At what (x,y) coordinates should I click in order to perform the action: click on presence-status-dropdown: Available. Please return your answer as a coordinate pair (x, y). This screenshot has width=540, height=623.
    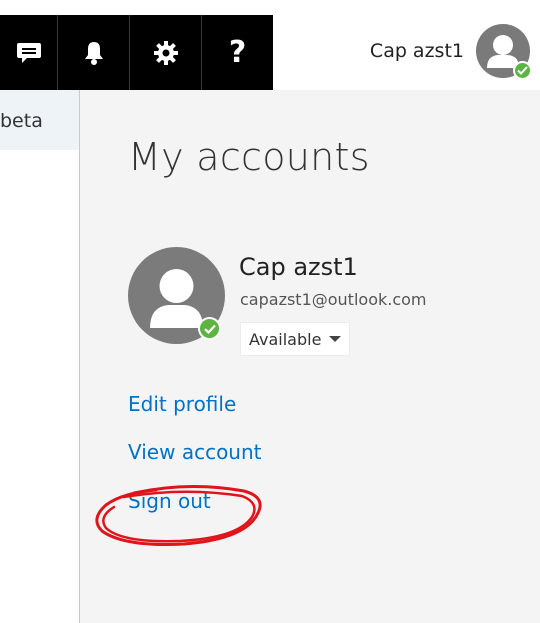
    Looking at the image, I should click on (295, 339).